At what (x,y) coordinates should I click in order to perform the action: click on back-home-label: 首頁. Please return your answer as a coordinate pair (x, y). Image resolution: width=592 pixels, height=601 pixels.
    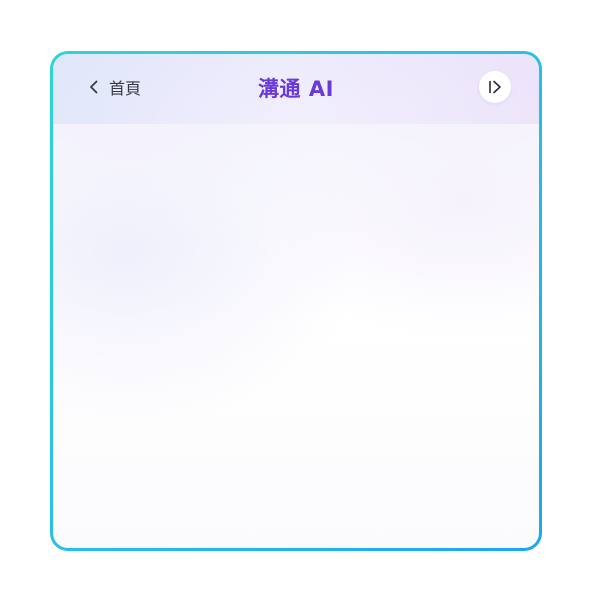
    Looking at the image, I should click on (125, 88).